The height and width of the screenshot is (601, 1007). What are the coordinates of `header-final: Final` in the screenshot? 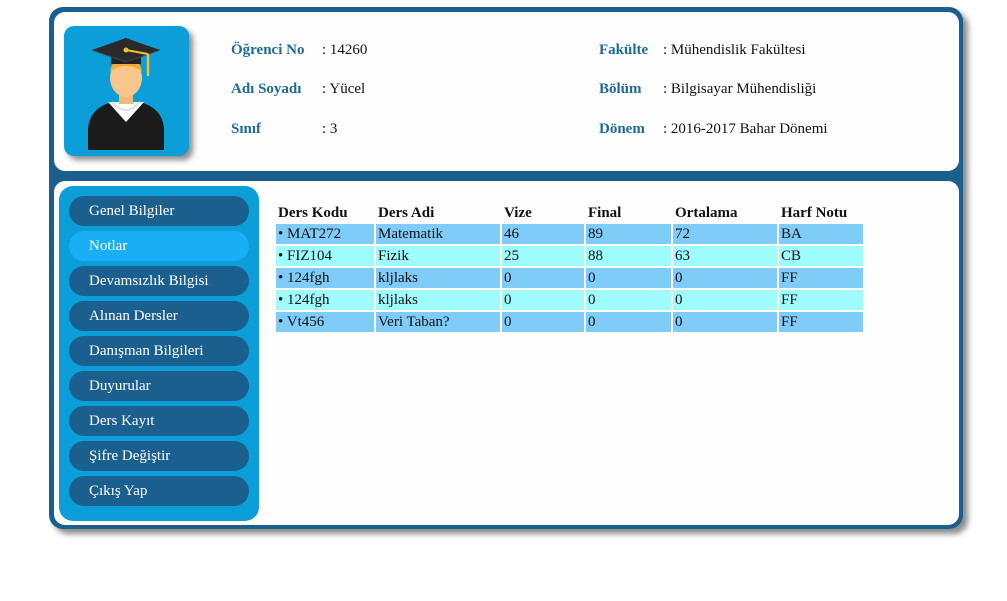 It's located at (605, 212).